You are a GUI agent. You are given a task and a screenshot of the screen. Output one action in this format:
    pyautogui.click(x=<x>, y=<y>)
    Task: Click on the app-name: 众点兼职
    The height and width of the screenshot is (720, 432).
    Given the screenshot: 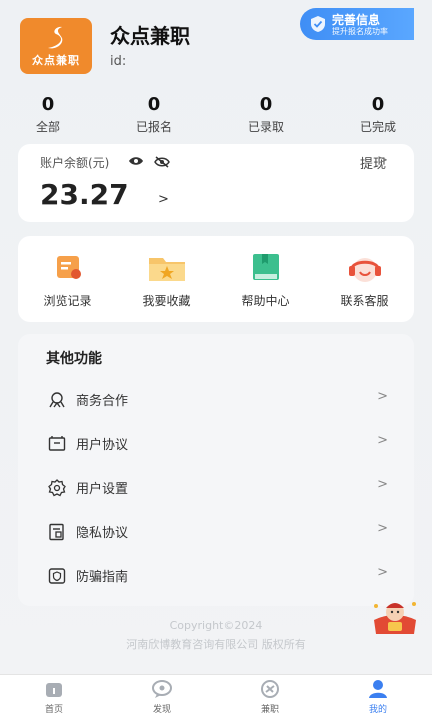 What is the action you would take?
    pyautogui.click(x=150, y=36)
    